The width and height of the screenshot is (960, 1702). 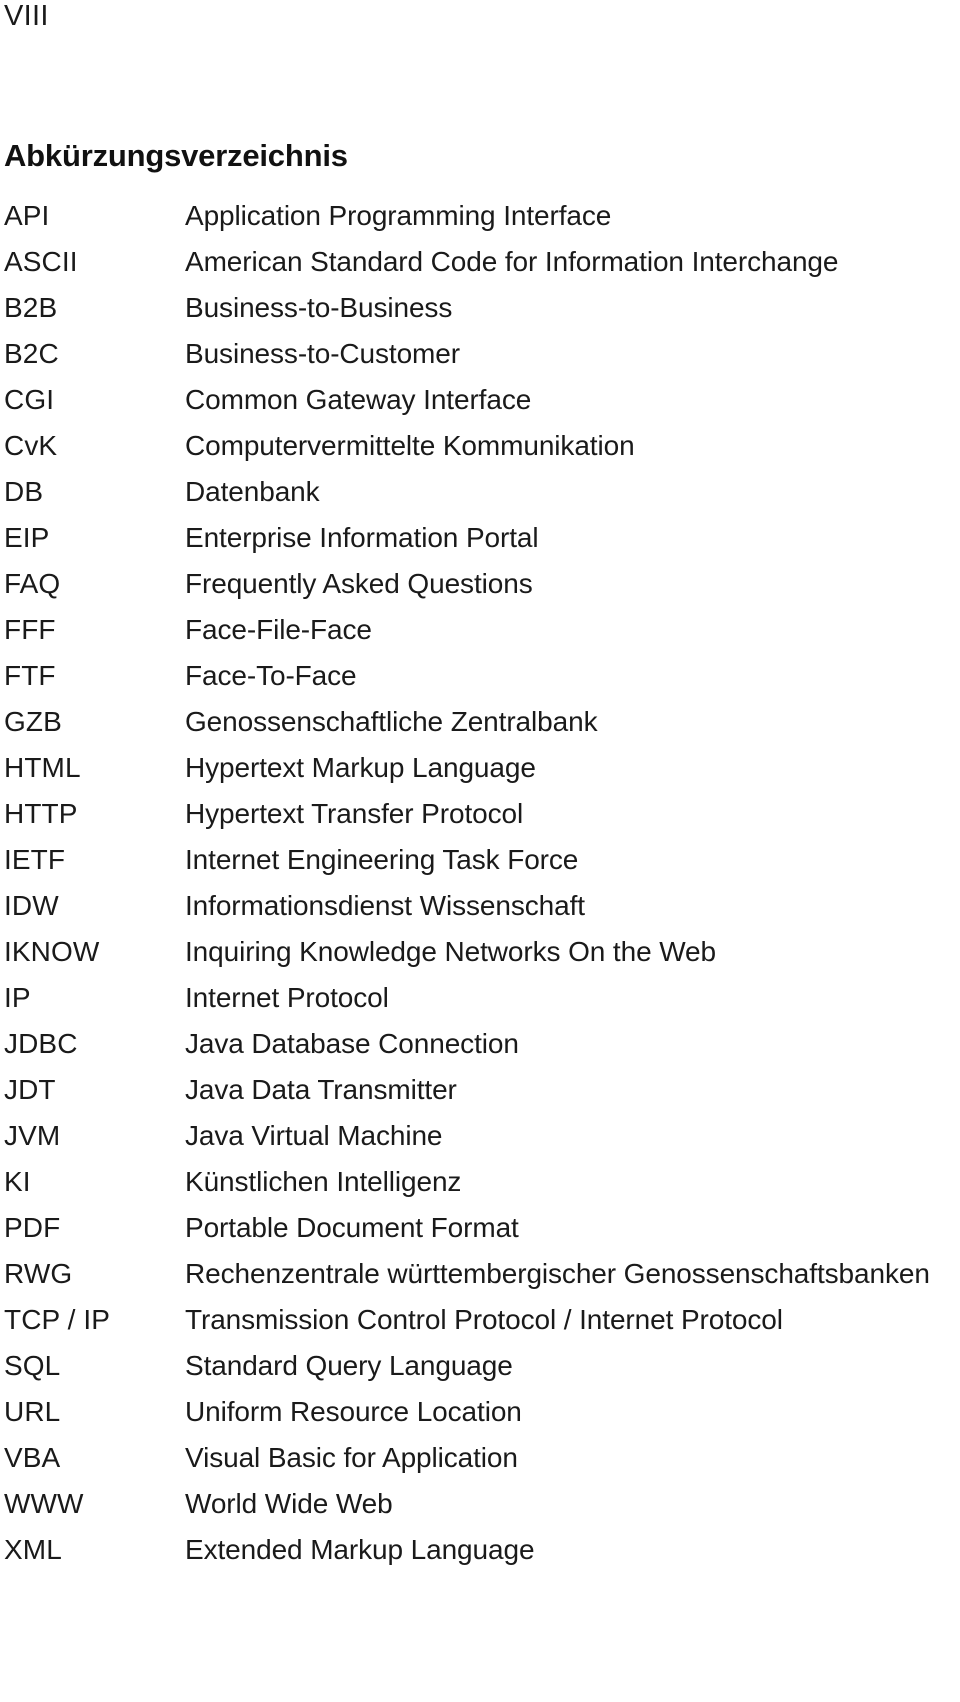 What do you see at coordinates (480, 1507) in the screenshot?
I see `abbreviation-row: WWW World Wide Web` at bounding box center [480, 1507].